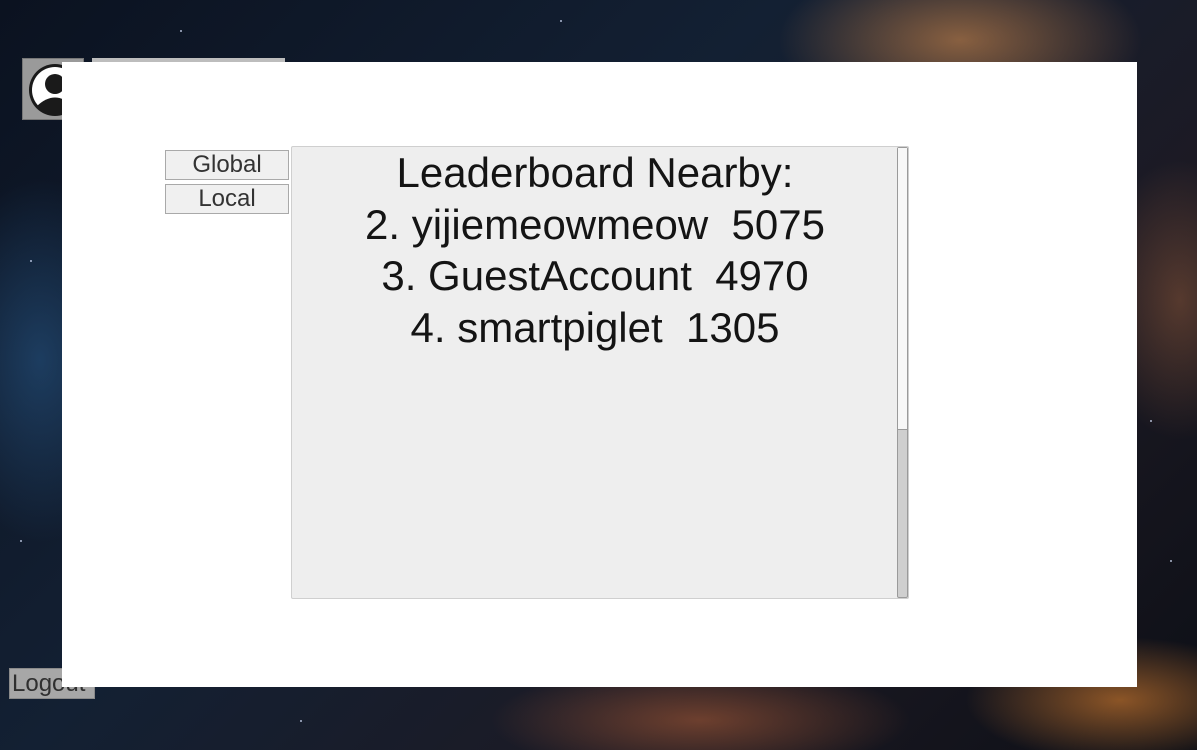  What do you see at coordinates (778, 224) in the screenshot?
I see `entry-score: 5075` at bounding box center [778, 224].